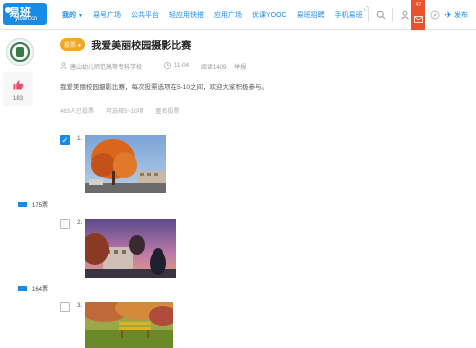 This screenshot has height=348, width=476. What do you see at coordinates (17, 99) in the screenshot?
I see `like-count: 183` at bounding box center [17, 99].